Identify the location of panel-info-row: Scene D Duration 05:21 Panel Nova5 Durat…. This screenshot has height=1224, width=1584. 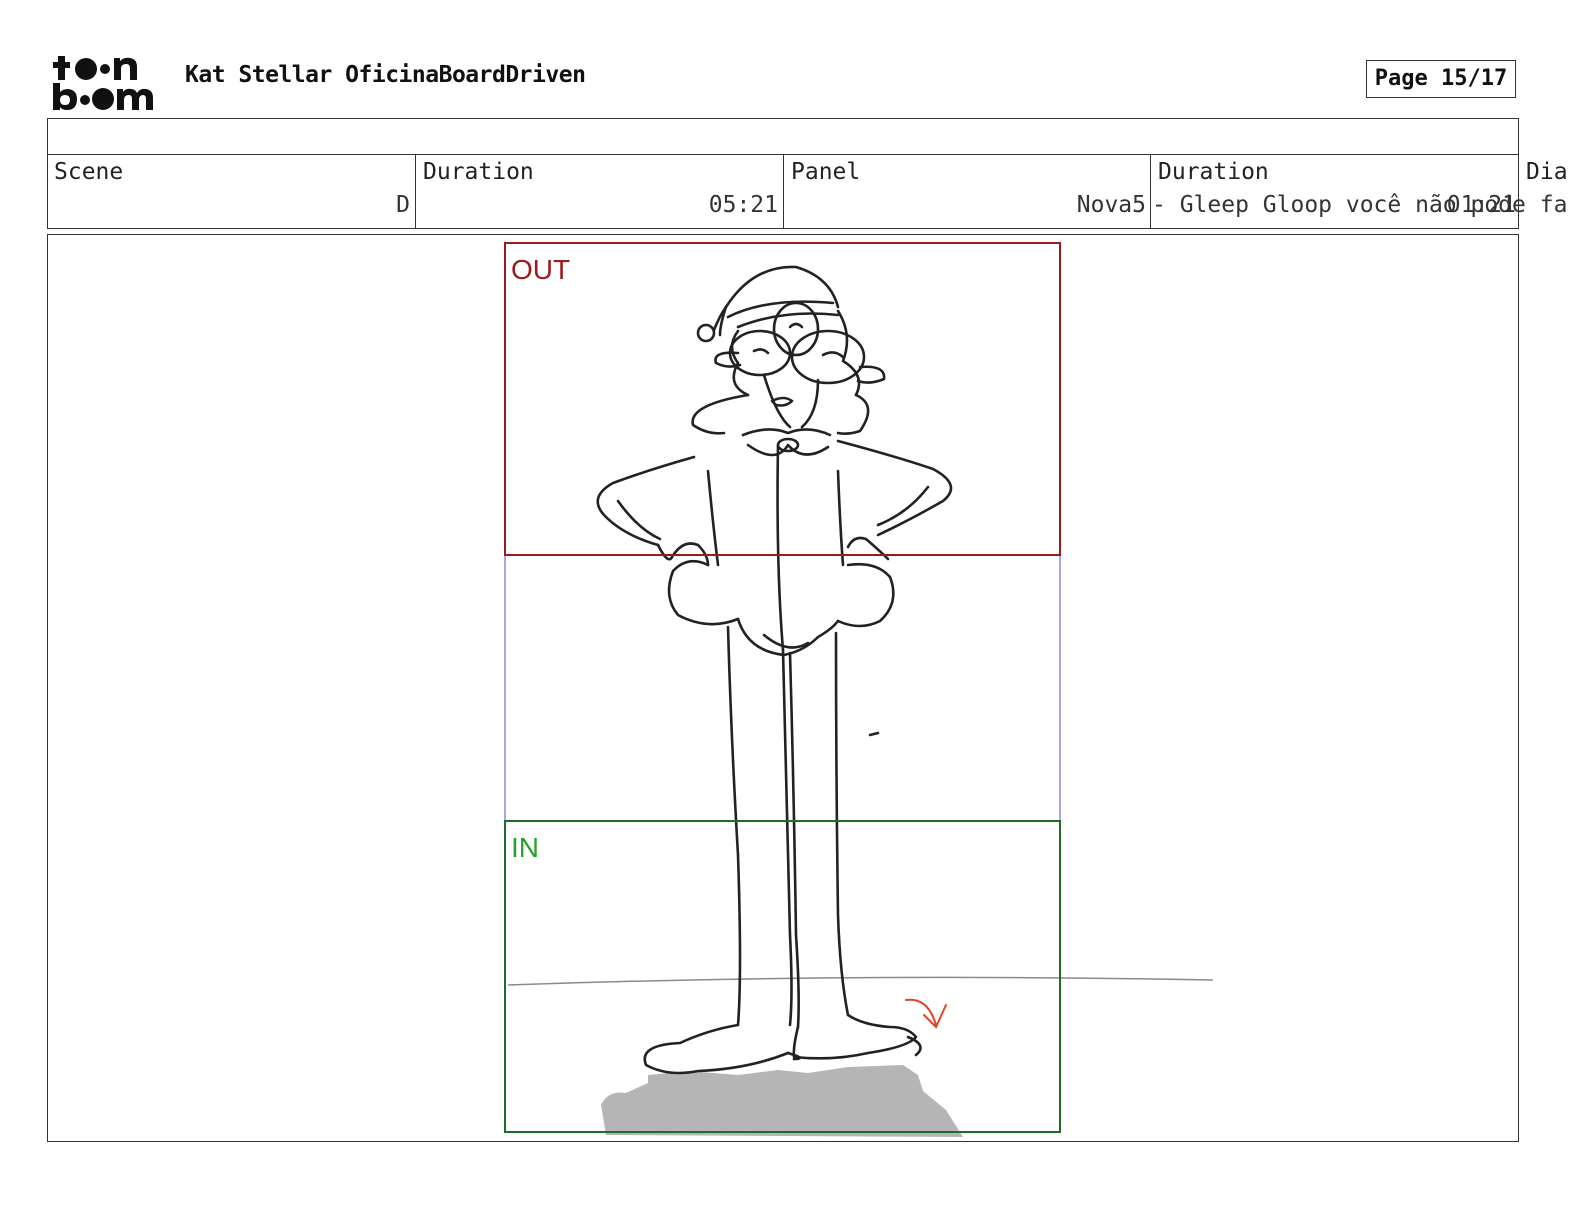
(815, 191).